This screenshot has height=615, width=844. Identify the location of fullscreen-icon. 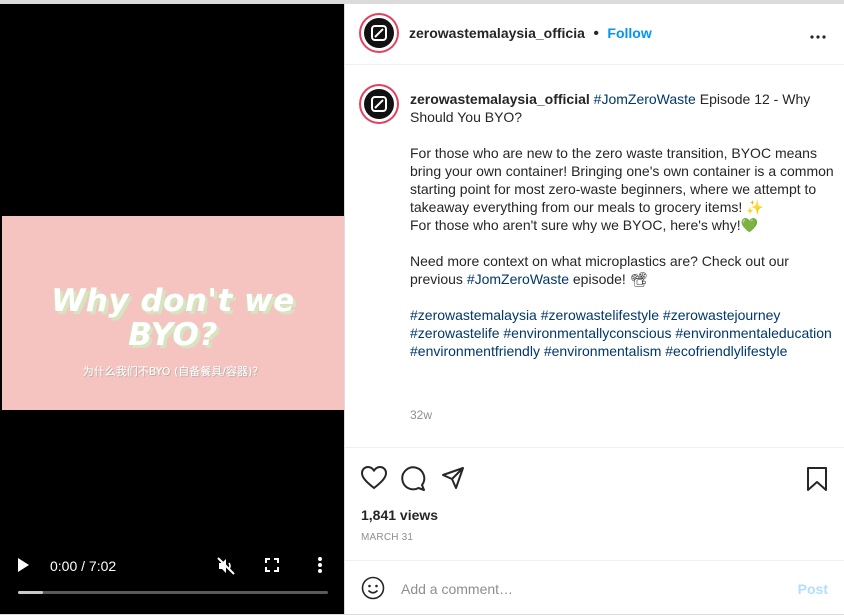
(272, 565).